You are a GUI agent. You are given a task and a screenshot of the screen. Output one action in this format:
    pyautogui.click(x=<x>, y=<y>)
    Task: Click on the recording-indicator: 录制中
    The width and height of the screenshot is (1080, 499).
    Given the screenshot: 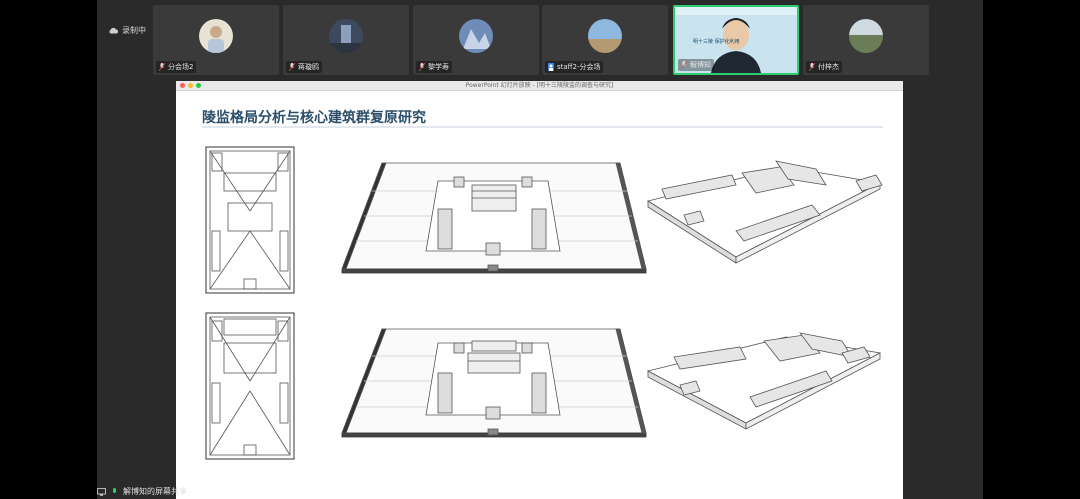 What is the action you would take?
    pyautogui.click(x=127, y=30)
    